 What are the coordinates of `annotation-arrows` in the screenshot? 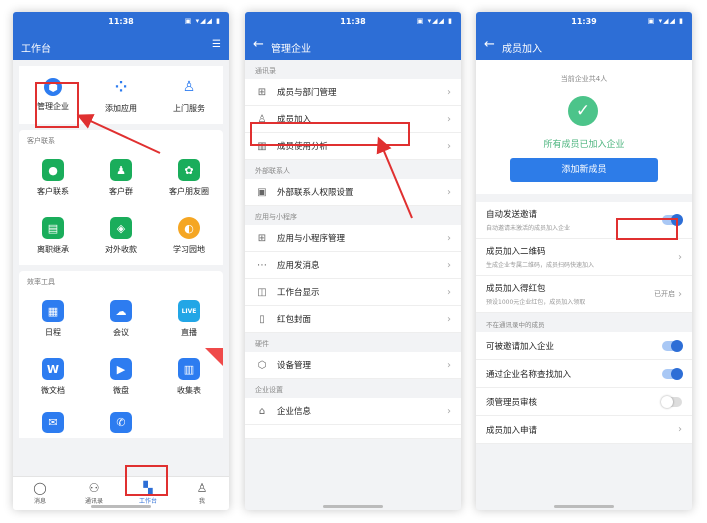 It's located at (244, 166).